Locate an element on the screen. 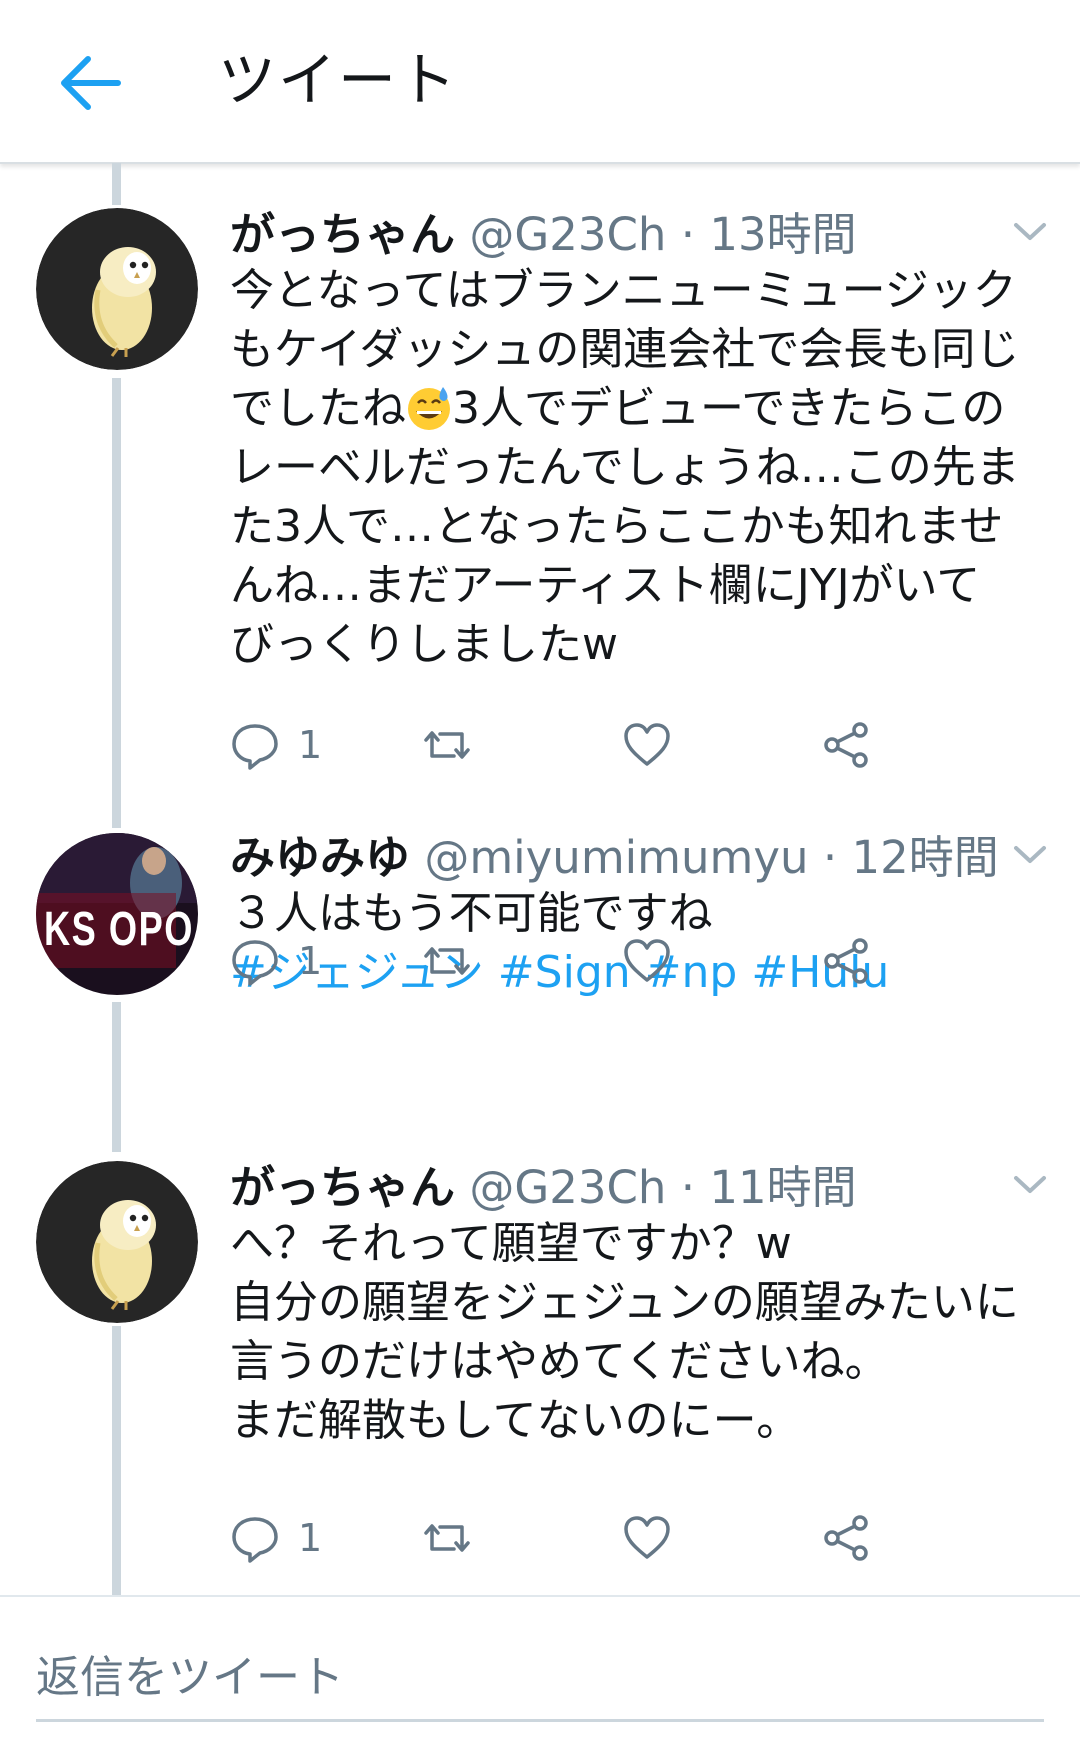  text-line: でしたね 3人でデビューできたらこの is located at coordinates (645, 408).